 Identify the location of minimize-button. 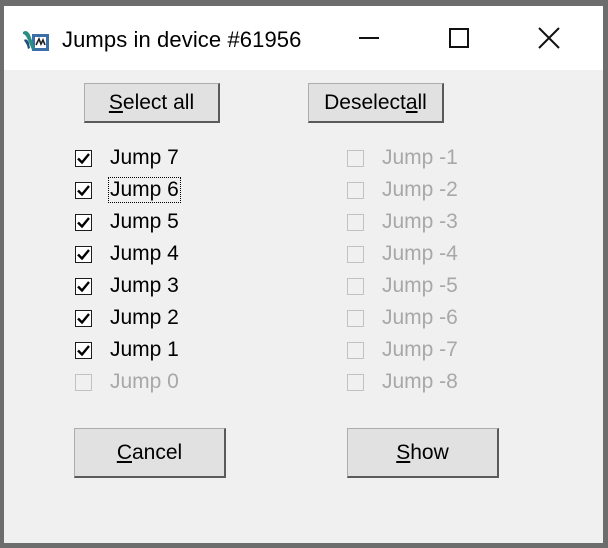
(369, 38).